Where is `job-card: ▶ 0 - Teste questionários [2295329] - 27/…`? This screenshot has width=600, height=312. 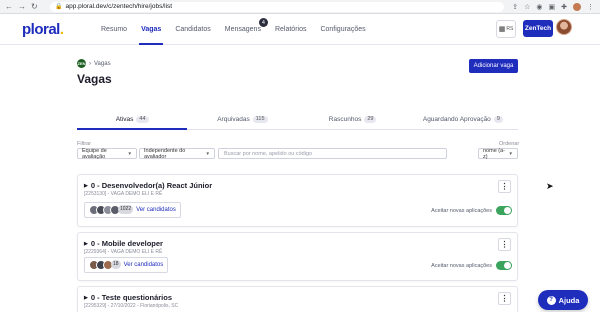 job-card: ▶ 0 - Teste questionários [2295329] - 27/… is located at coordinates (297, 299).